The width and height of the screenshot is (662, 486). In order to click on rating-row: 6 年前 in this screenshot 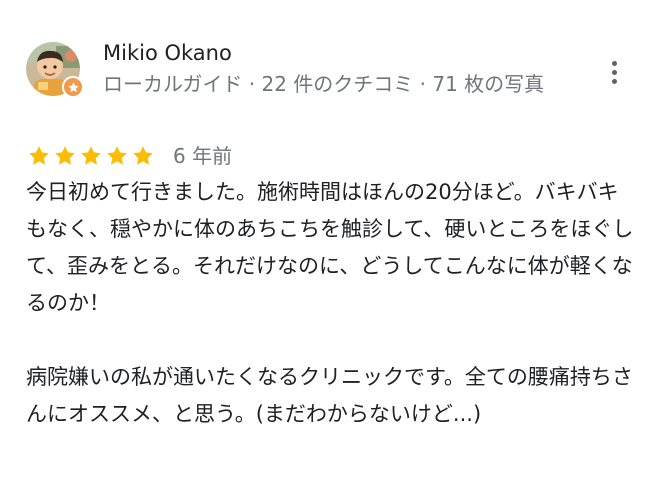, I will do `click(129, 156)`.